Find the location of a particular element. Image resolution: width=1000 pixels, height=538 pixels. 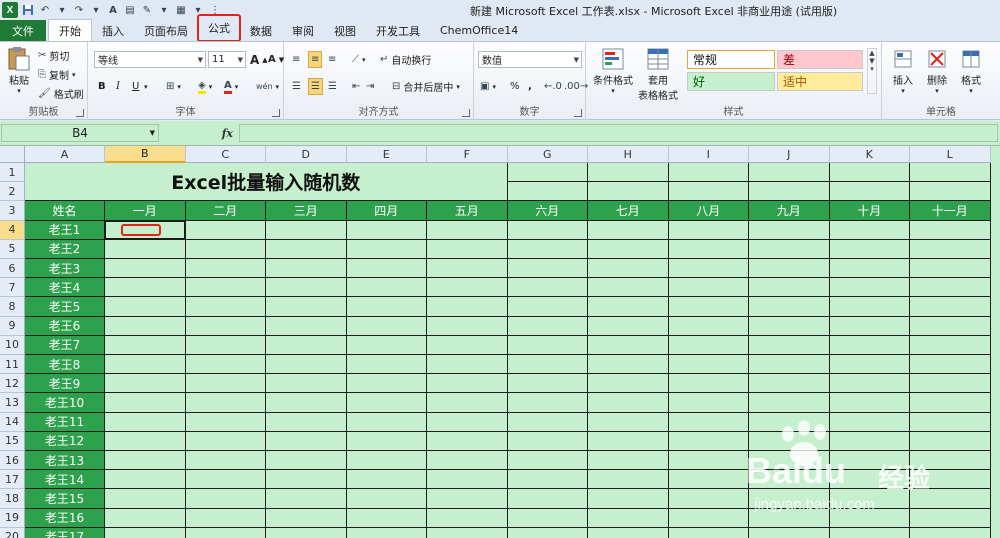

format-cells-button: 格式 ▾ is located at coordinates (971, 70).